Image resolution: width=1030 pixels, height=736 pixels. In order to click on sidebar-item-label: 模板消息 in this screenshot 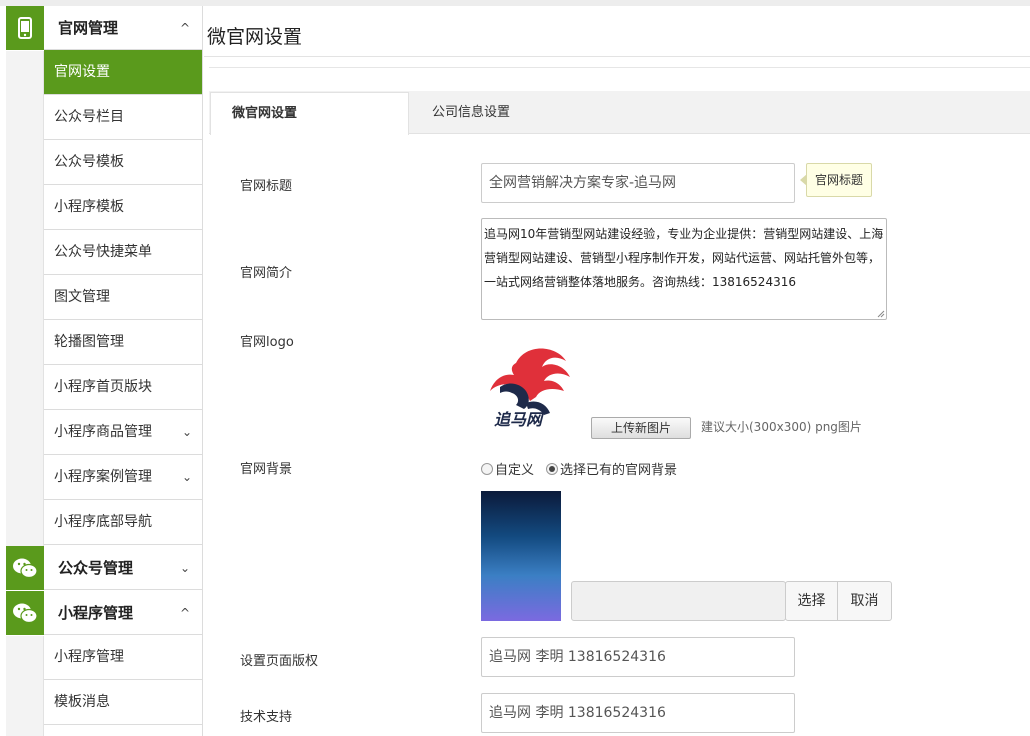, I will do `click(82, 702)`.